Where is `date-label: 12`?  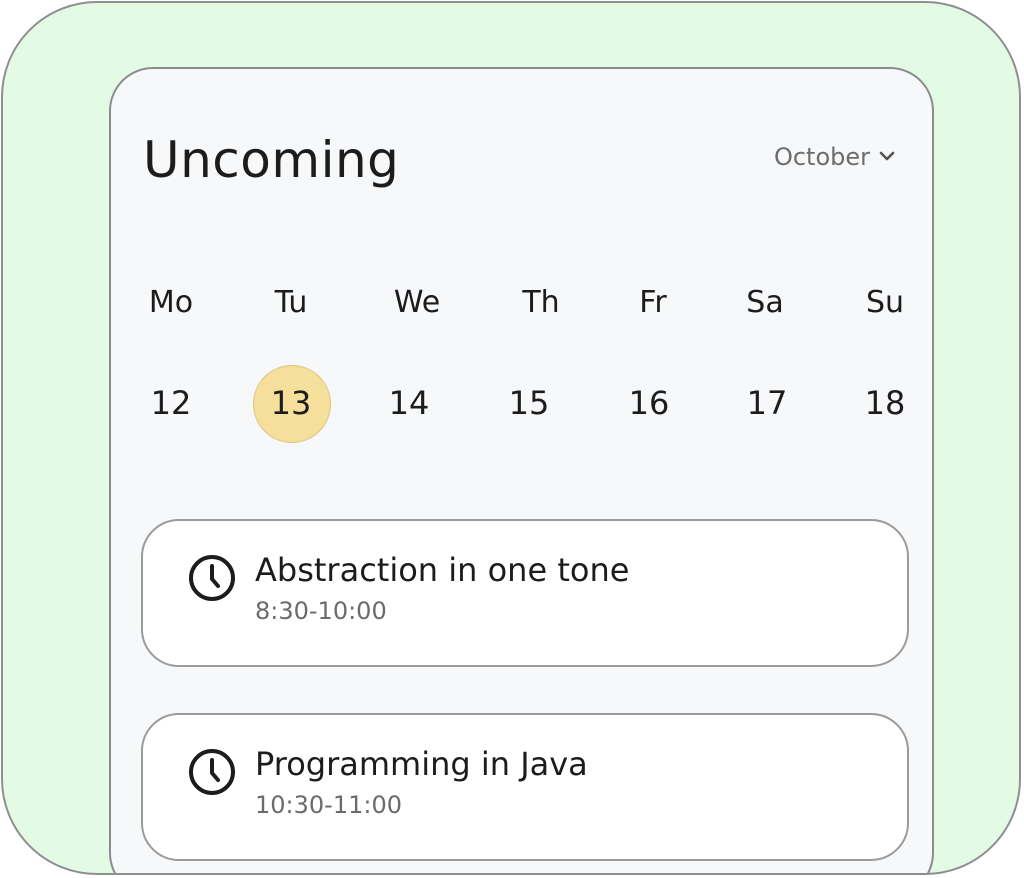
date-label: 12 is located at coordinates (171, 403).